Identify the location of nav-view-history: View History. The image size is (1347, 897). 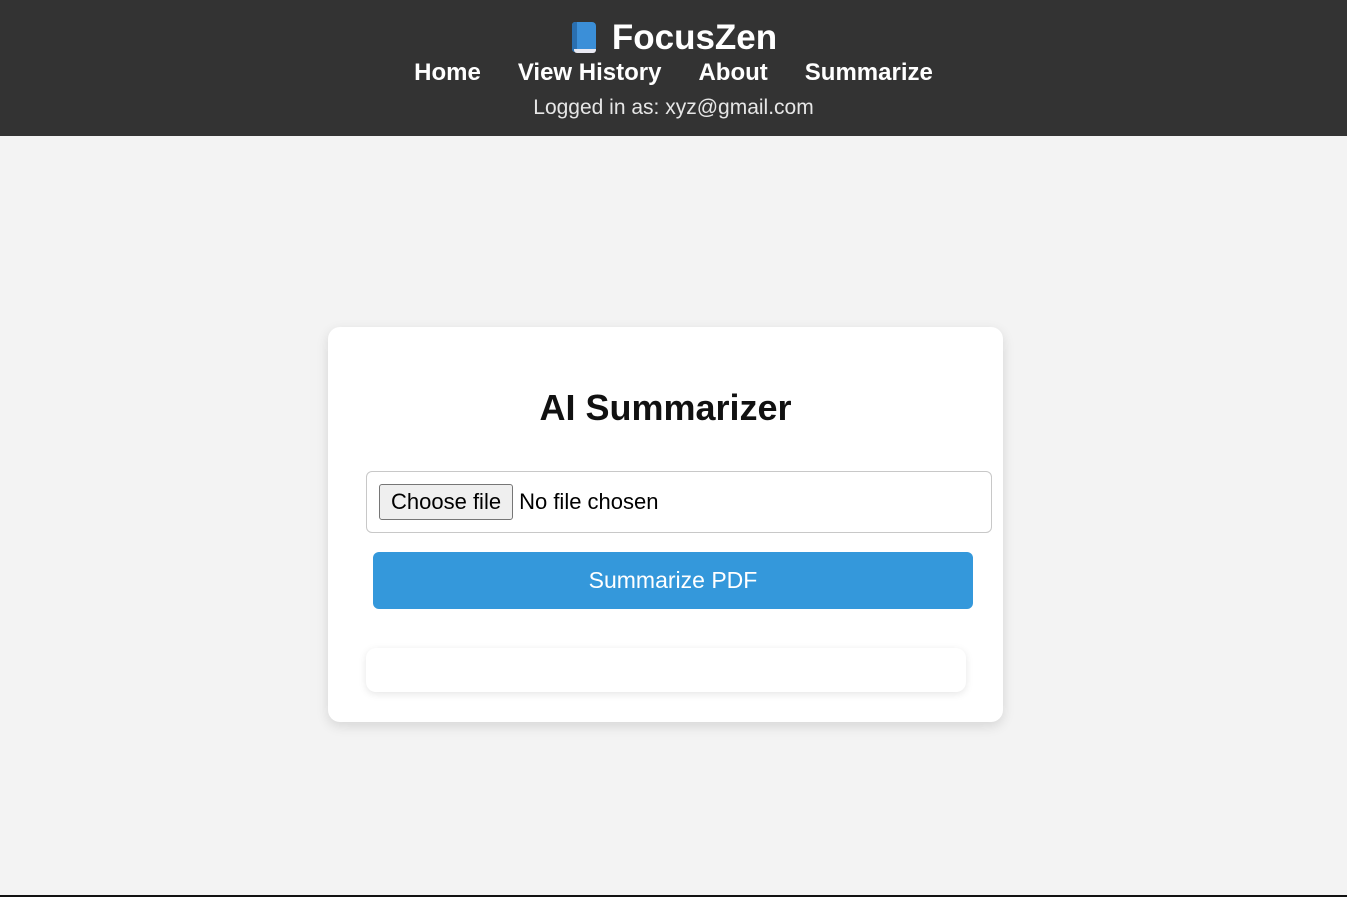
(590, 73).